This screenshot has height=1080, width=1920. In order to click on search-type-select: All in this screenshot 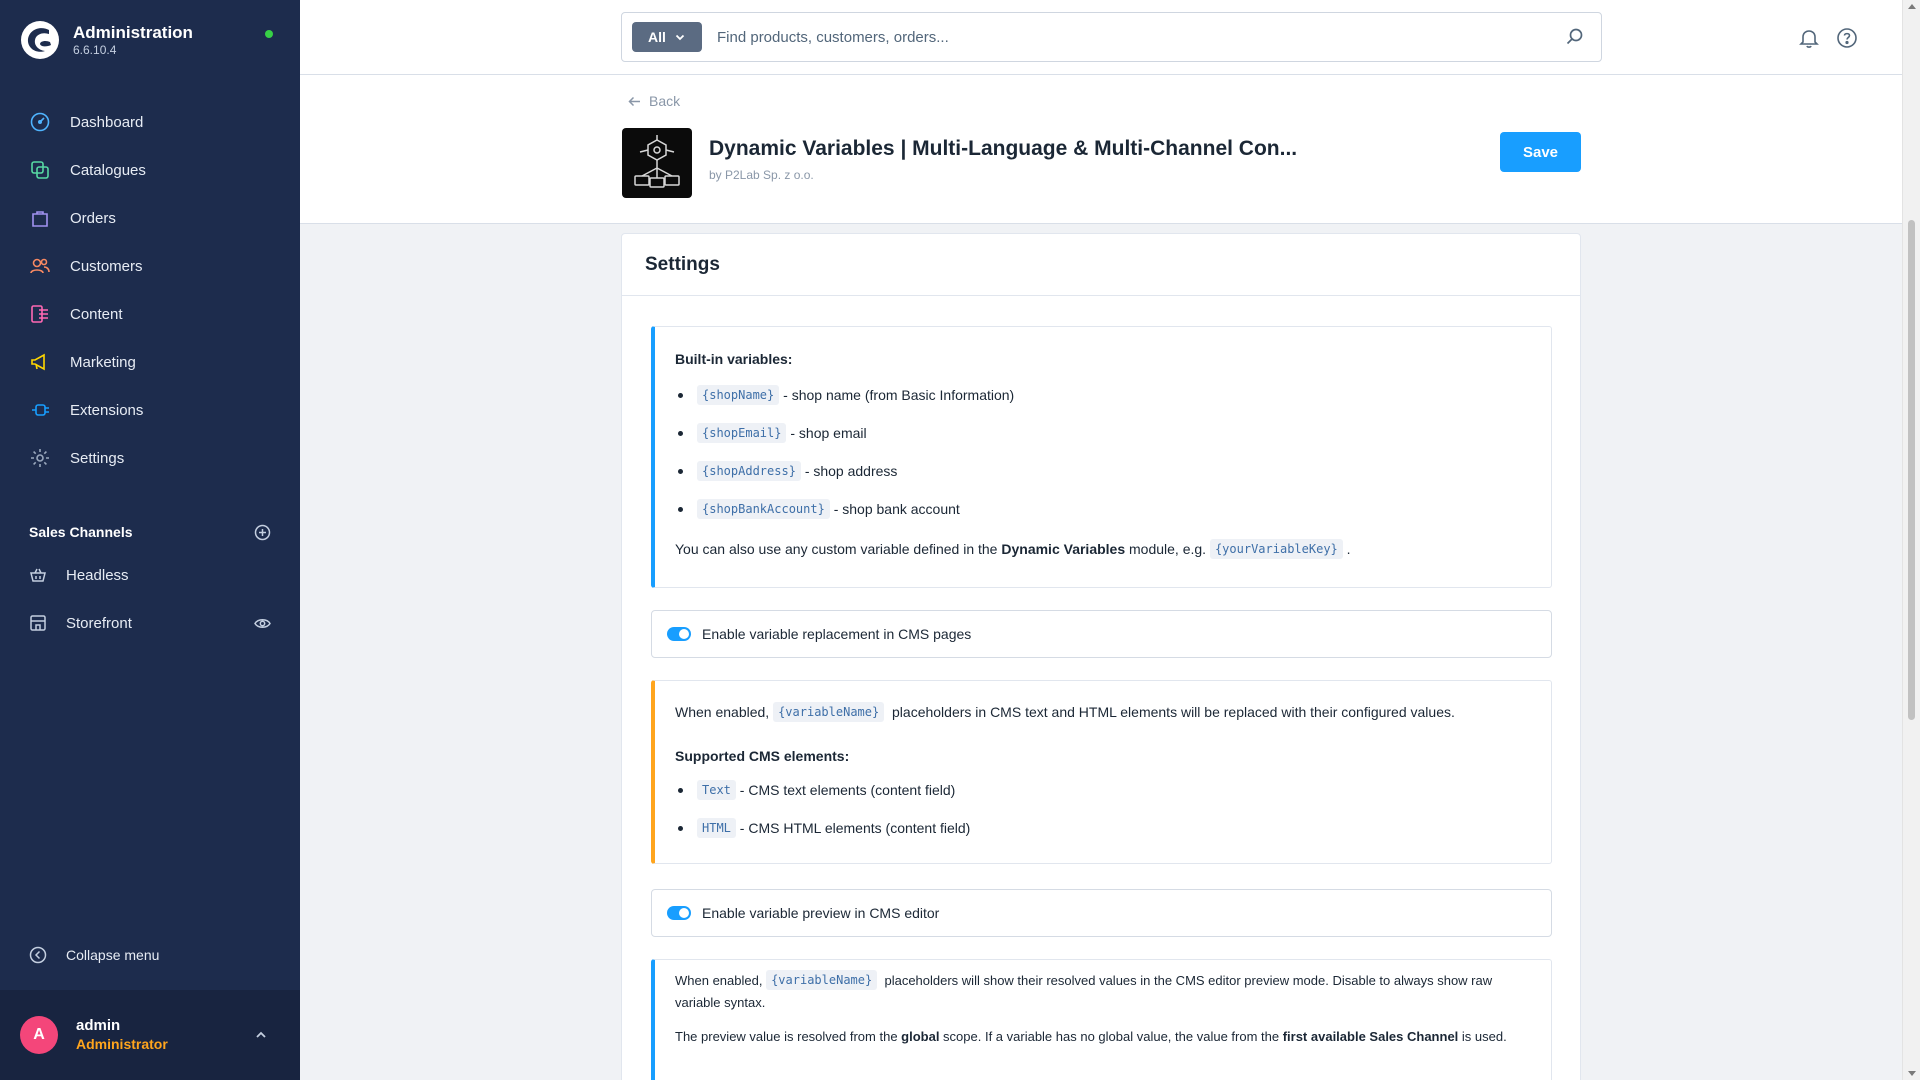, I will do `click(667, 37)`.